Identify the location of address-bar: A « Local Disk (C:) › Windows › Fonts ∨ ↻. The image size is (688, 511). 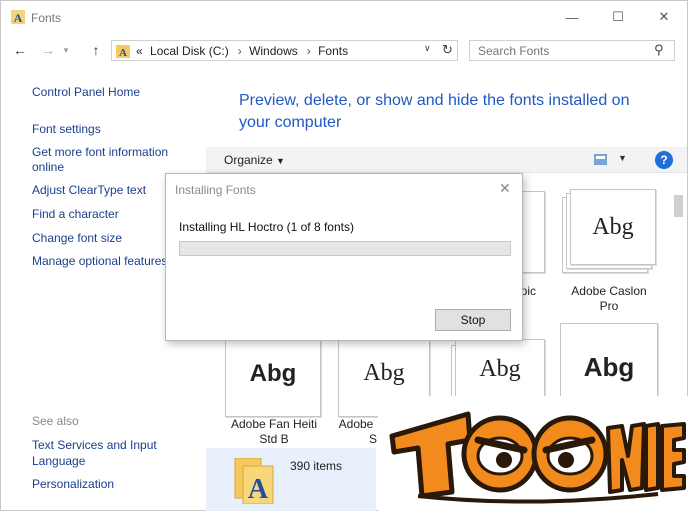
(284, 50).